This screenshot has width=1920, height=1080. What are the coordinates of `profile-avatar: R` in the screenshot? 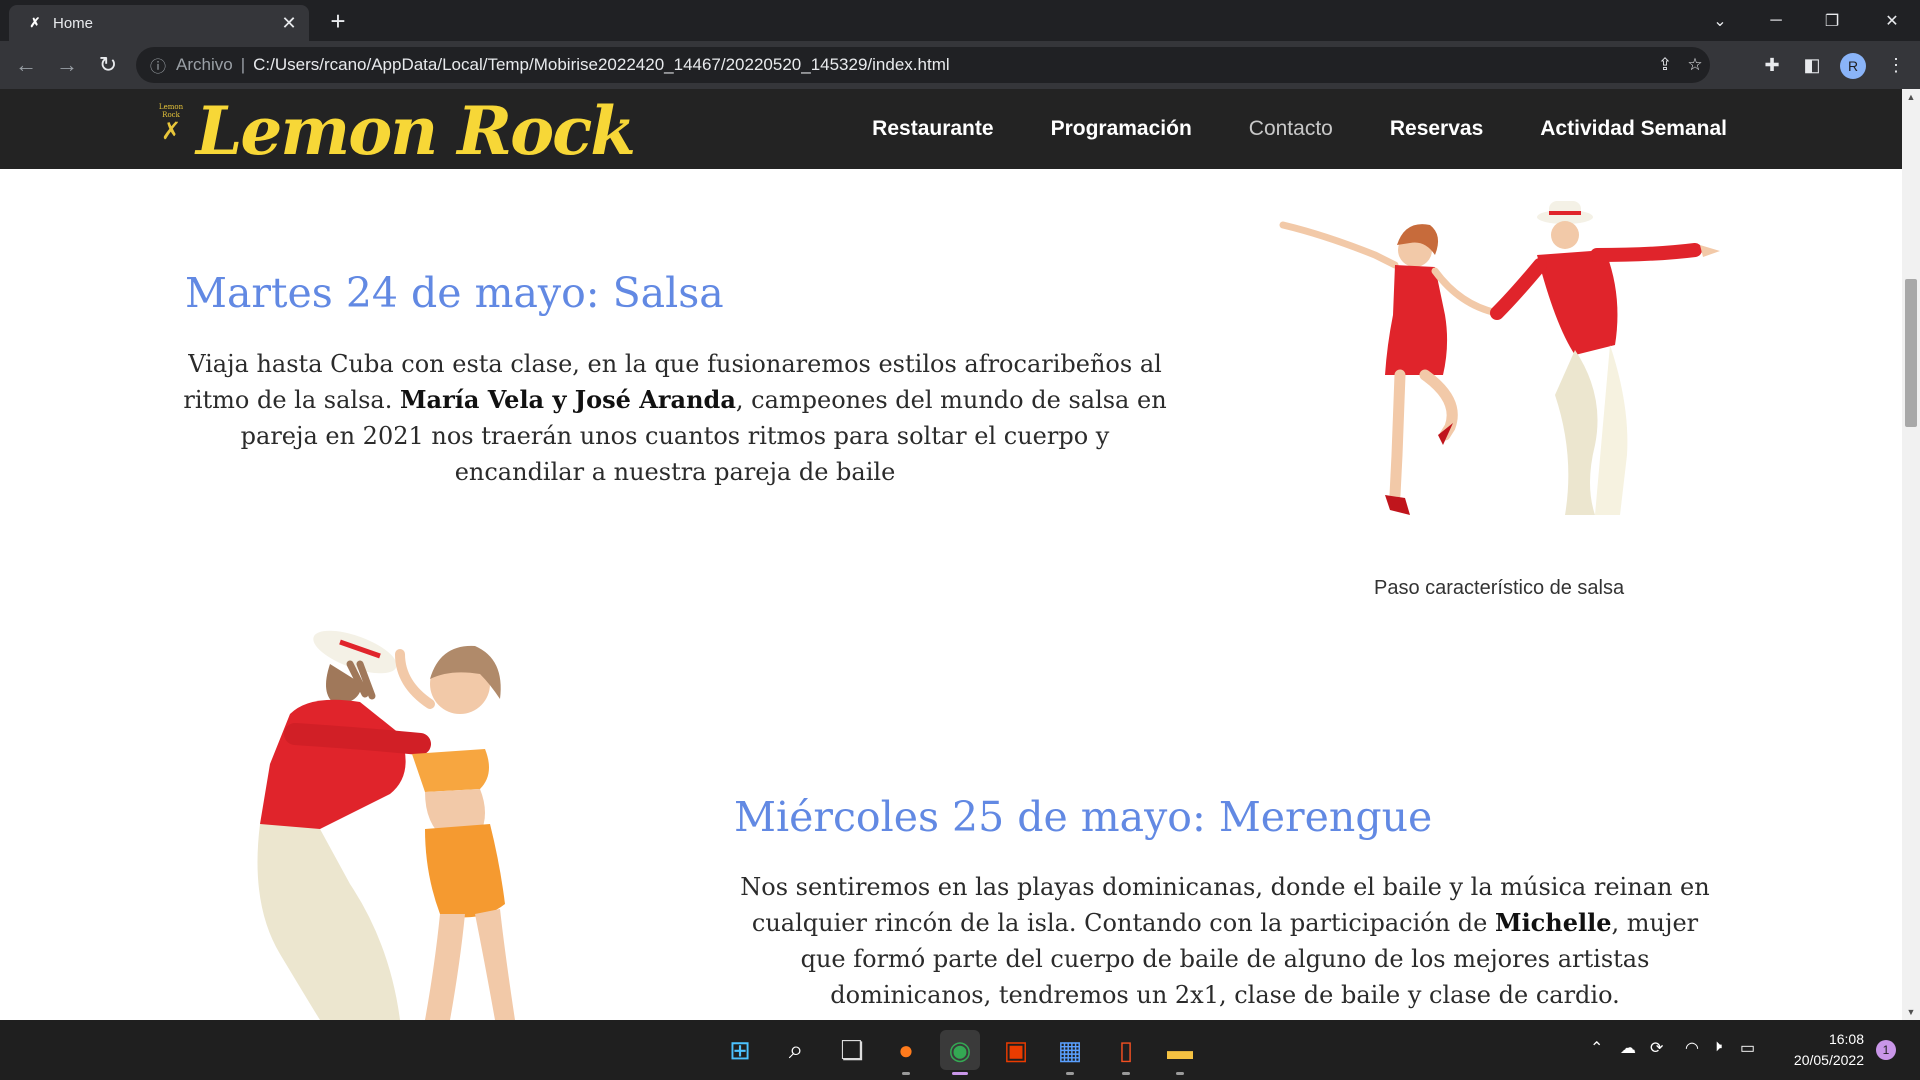 It's located at (1853, 66).